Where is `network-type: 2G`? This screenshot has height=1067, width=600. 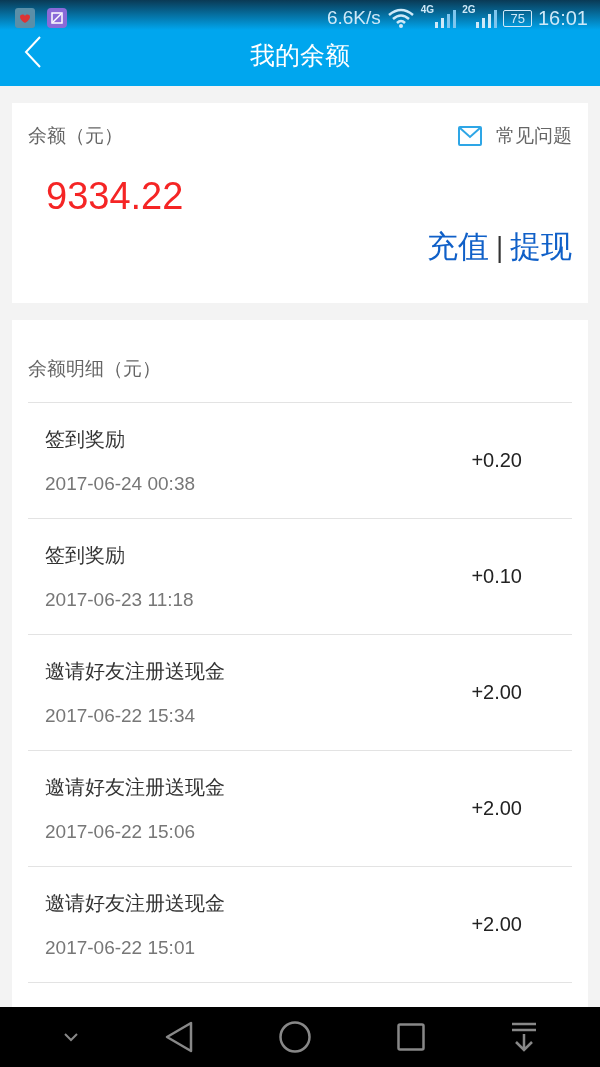 network-type: 2G is located at coordinates (469, 9).